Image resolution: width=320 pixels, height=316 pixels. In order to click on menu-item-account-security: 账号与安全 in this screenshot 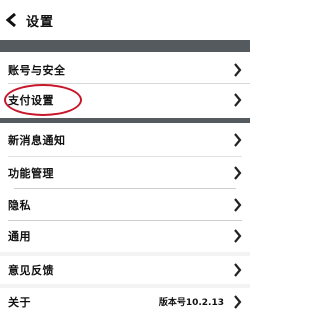, I will do `click(125, 70)`.